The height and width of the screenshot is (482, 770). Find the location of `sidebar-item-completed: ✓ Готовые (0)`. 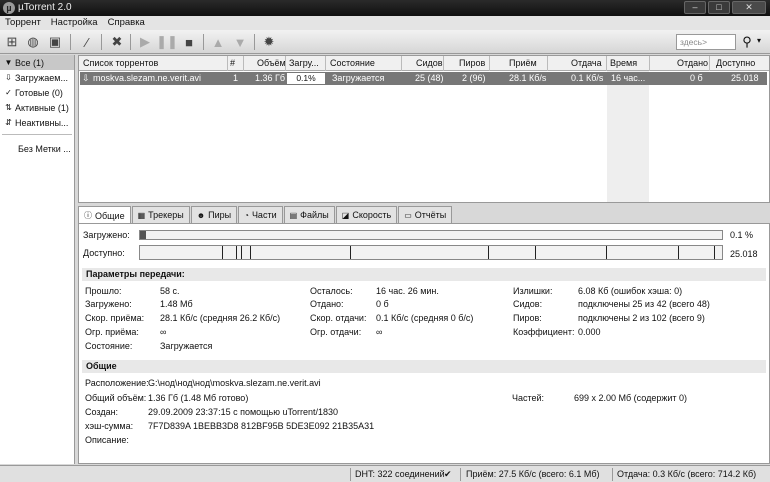

sidebar-item-completed: ✓ Готовые (0) is located at coordinates (37, 92).